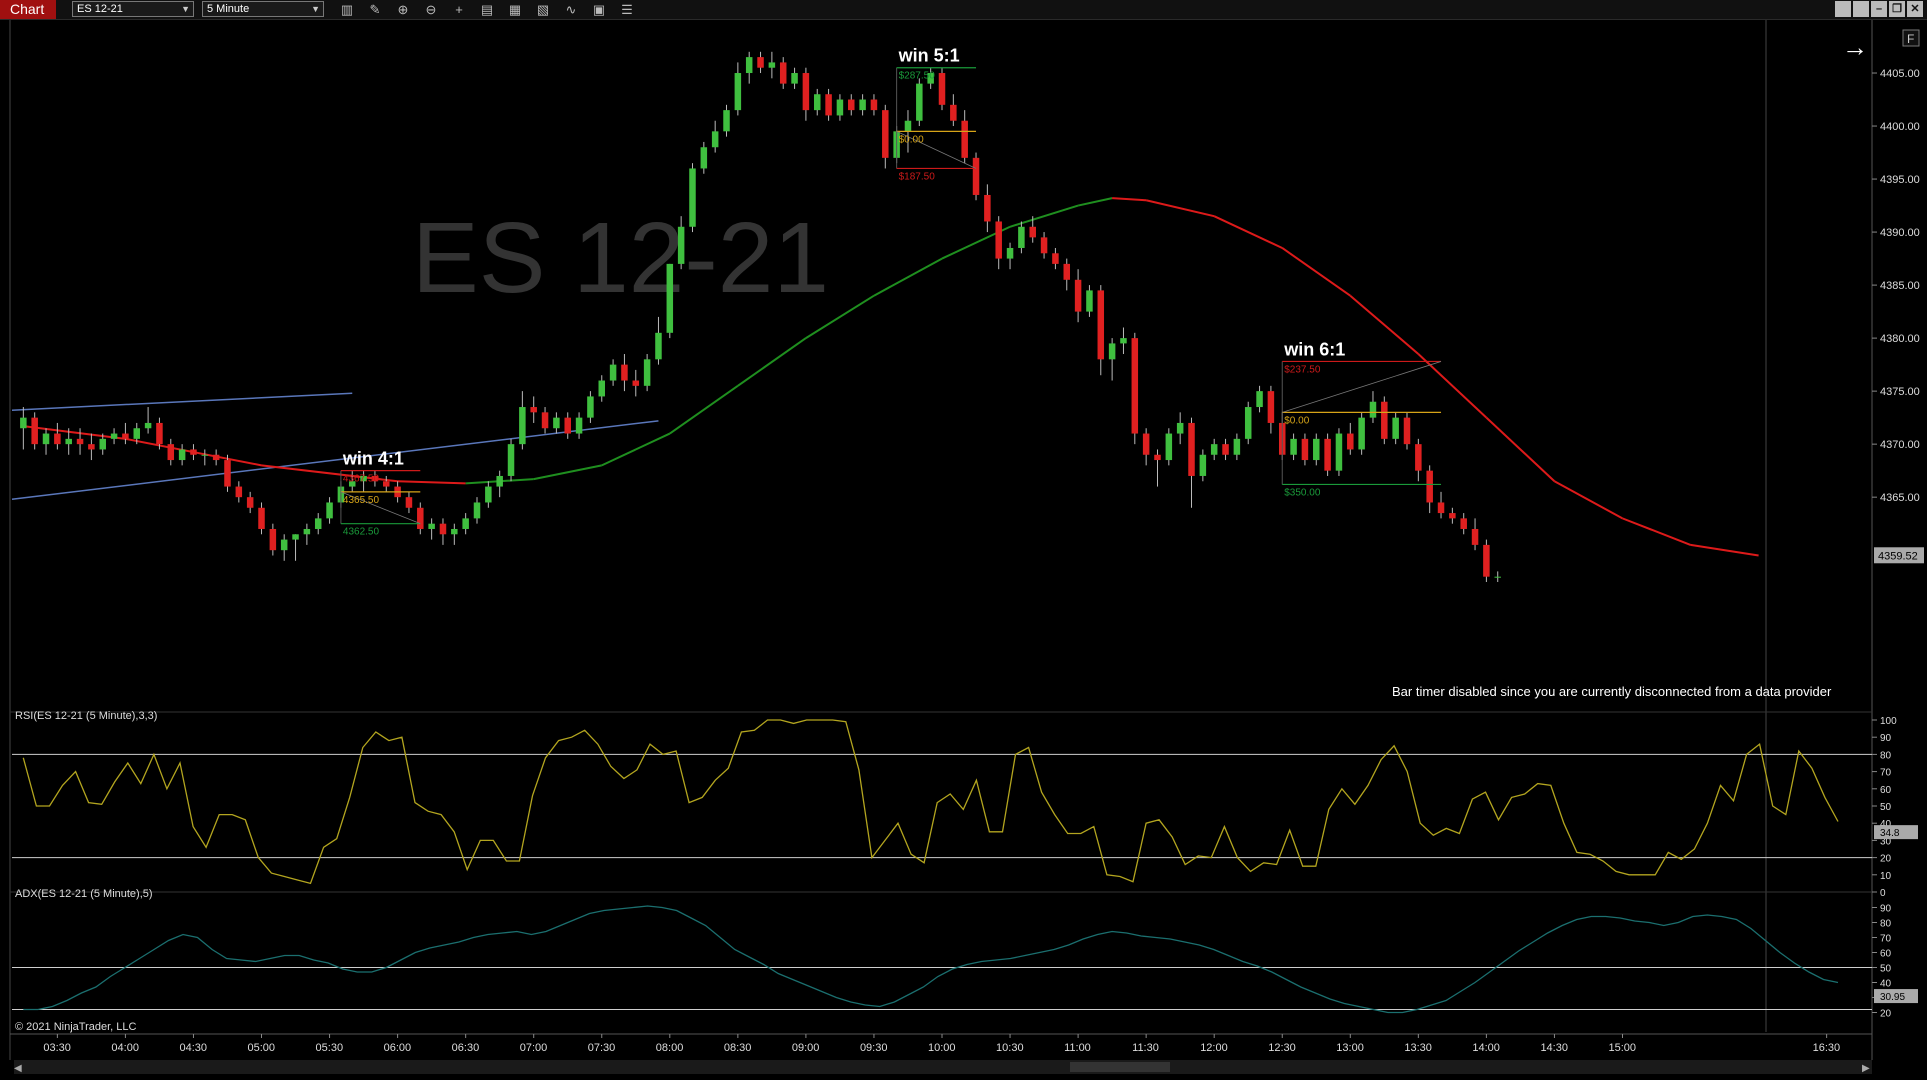 Image resolution: width=1927 pixels, height=1080 pixels. What do you see at coordinates (347, 9) in the screenshot?
I see `bar-type-icon: ▥` at bounding box center [347, 9].